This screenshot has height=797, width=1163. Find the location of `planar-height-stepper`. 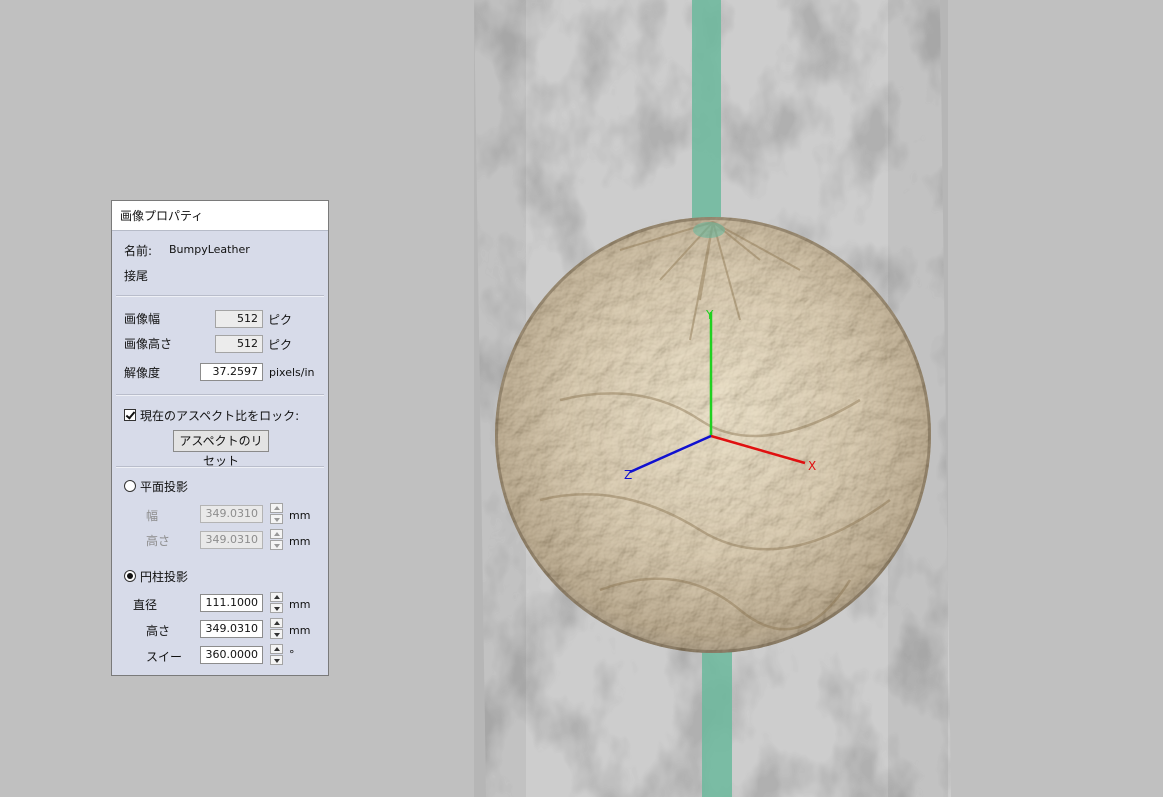

planar-height-stepper is located at coordinates (276, 540).